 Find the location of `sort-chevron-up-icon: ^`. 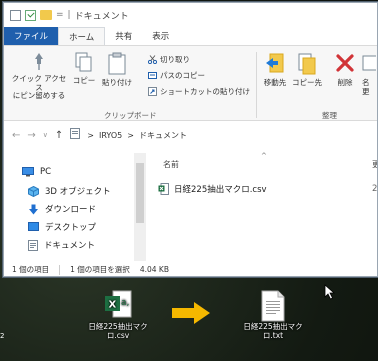

sort-chevron-up-icon: ^ is located at coordinates (264, 156).